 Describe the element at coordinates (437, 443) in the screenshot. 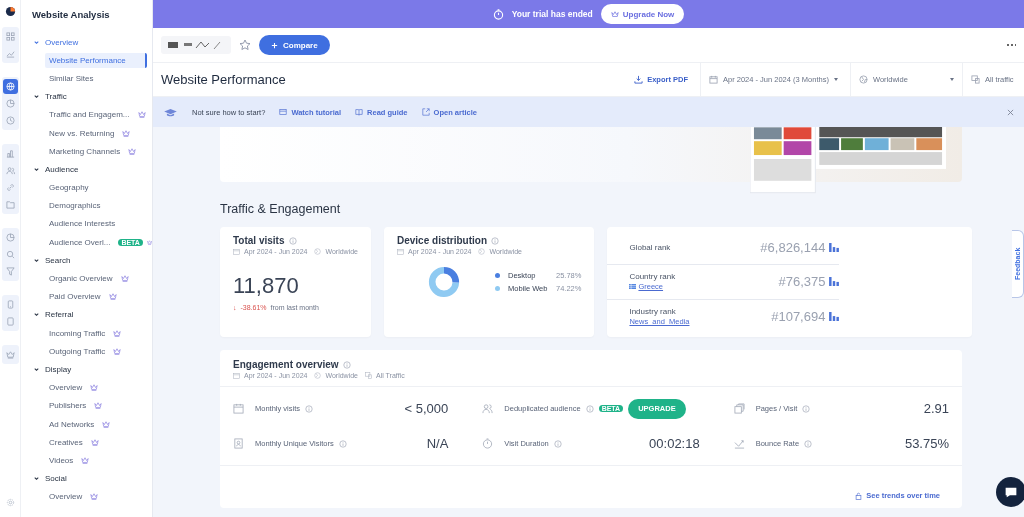

I see `metric-value: N/A` at that location.